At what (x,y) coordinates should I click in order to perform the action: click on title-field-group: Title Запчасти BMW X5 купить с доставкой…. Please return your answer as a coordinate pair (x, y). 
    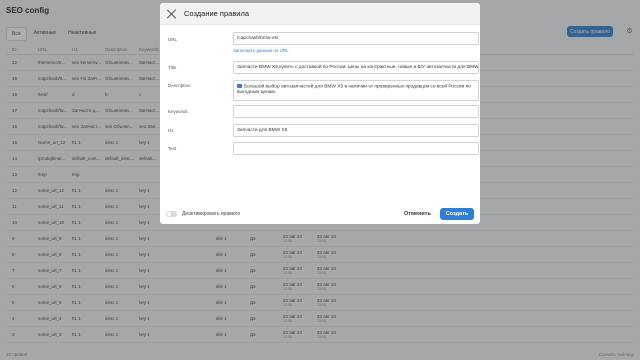
    Looking at the image, I should click on (323, 67).